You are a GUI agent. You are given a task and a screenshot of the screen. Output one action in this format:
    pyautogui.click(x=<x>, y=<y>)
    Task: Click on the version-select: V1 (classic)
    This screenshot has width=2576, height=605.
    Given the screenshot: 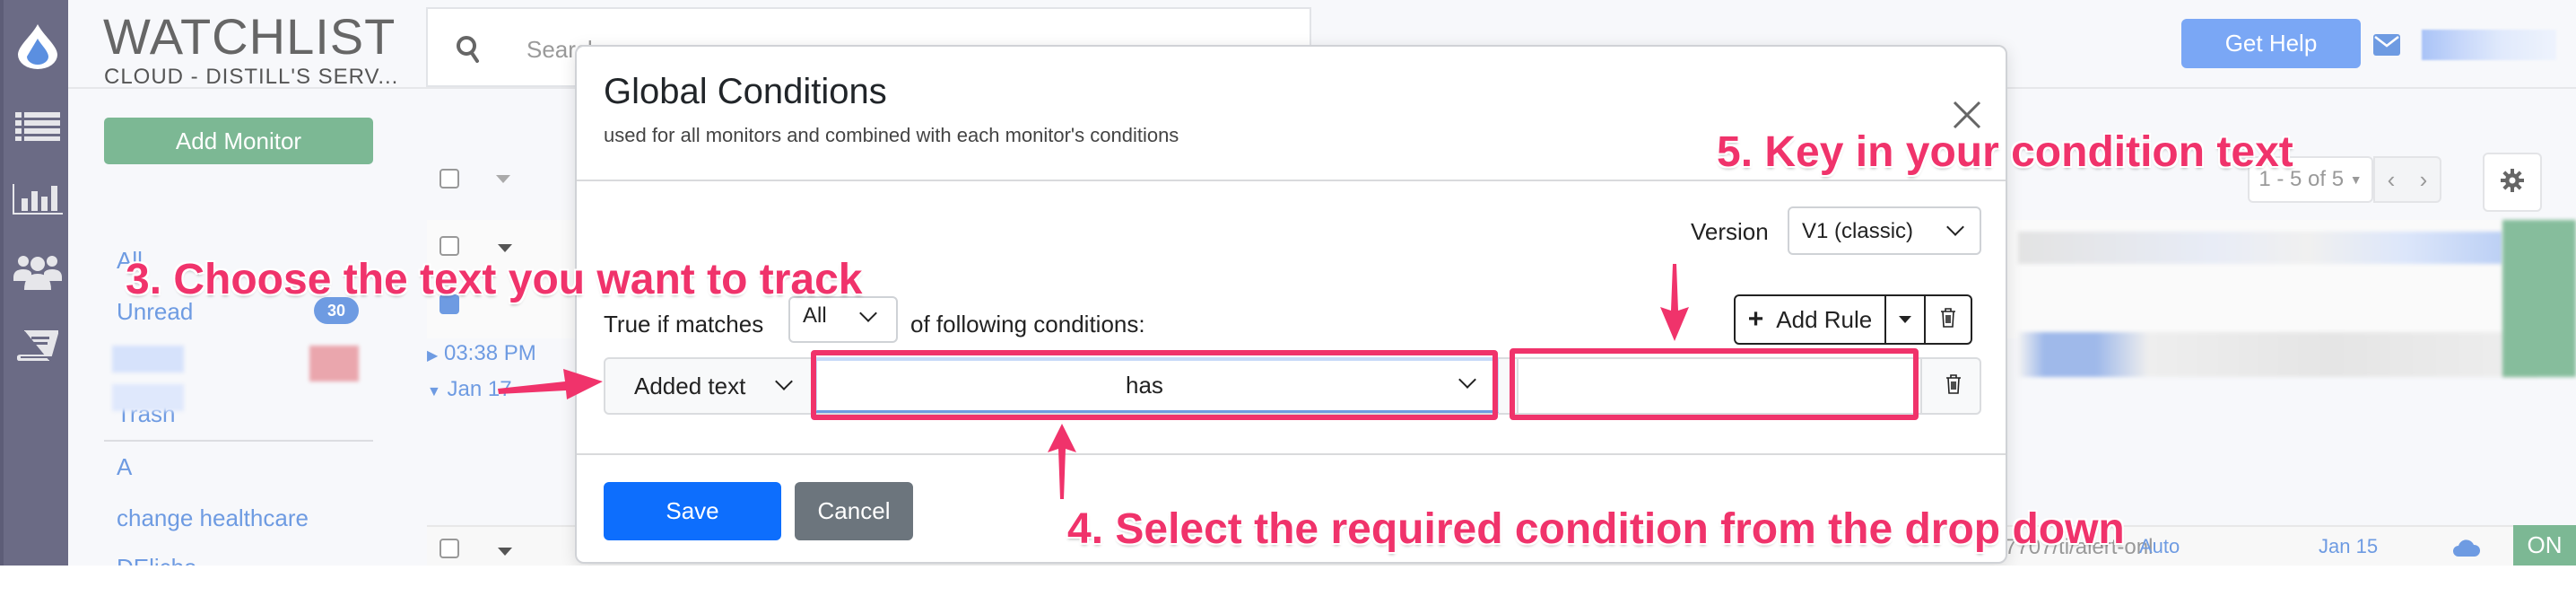 What is the action you would take?
    pyautogui.click(x=1884, y=230)
    